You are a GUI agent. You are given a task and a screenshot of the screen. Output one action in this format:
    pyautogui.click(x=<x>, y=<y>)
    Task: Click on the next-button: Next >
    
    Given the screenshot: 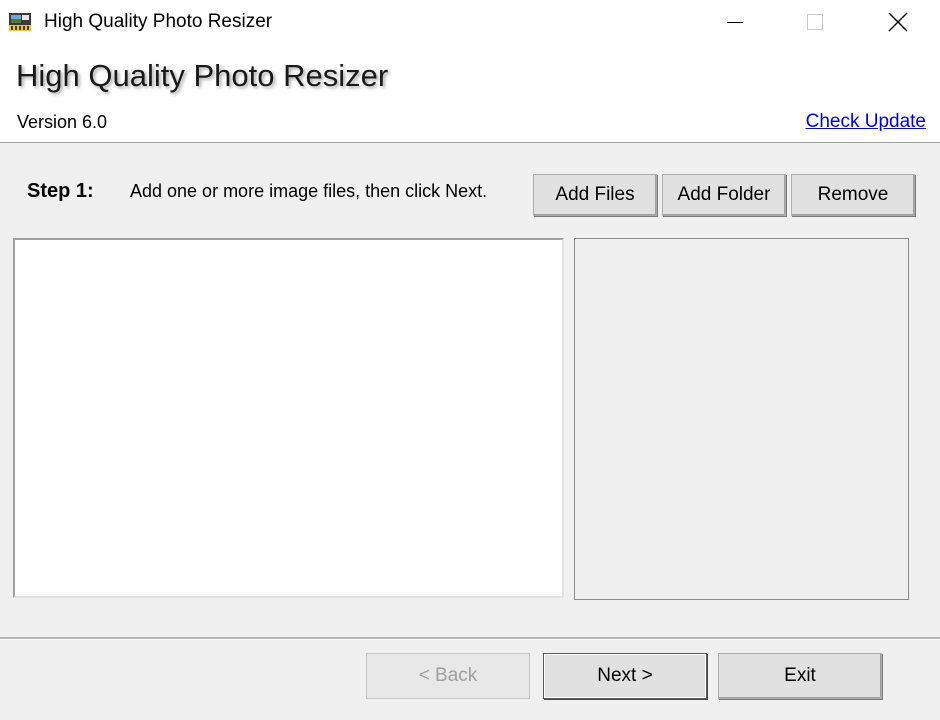 What is the action you would take?
    pyautogui.click(x=625, y=676)
    